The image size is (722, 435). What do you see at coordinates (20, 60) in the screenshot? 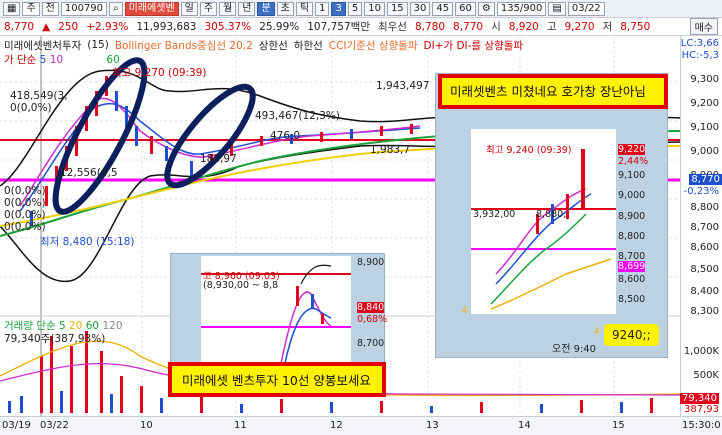
I see `ma-label: 가 단순` at bounding box center [20, 60].